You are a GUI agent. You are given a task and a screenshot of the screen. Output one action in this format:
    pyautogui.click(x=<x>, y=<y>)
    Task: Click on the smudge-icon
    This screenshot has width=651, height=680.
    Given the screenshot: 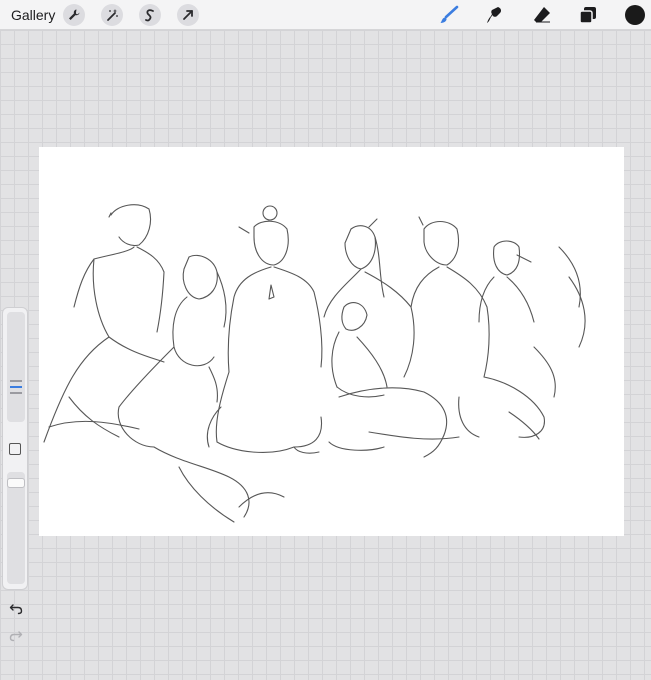 What is the action you would take?
    pyautogui.click(x=495, y=15)
    